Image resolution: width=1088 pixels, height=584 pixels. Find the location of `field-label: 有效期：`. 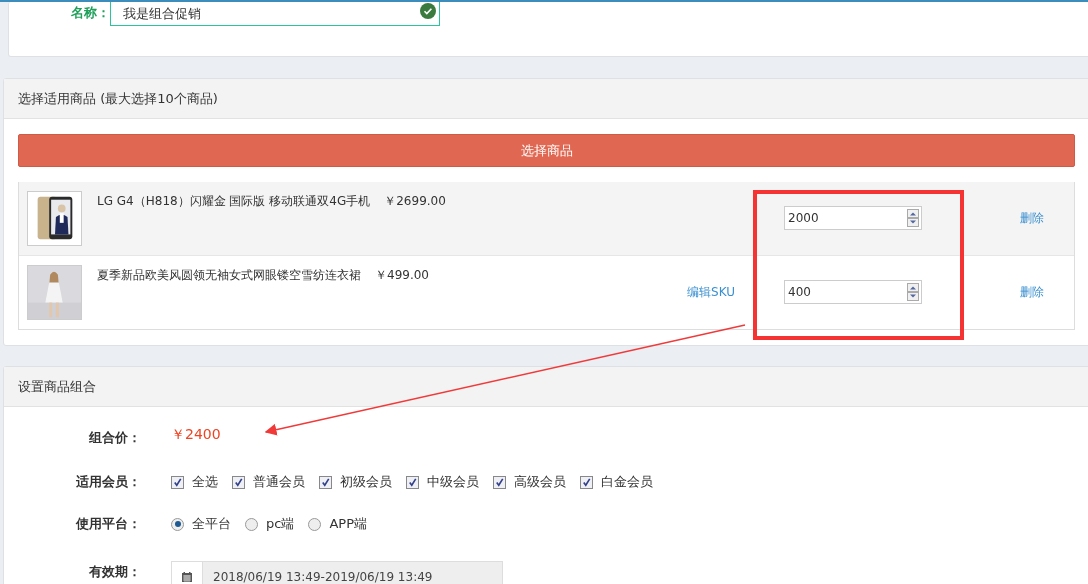

field-label: 有效期： is located at coordinates (115, 572).